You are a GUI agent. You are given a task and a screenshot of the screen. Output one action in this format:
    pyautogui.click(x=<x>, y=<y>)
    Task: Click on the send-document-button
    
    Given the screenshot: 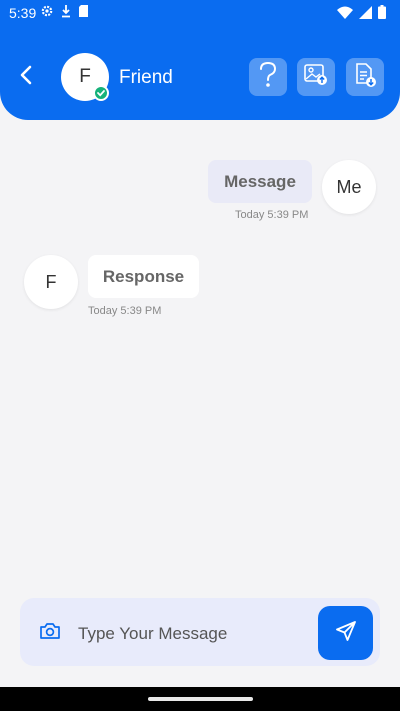 What is the action you would take?
    pyautogui.click(x=365, y=77)
    